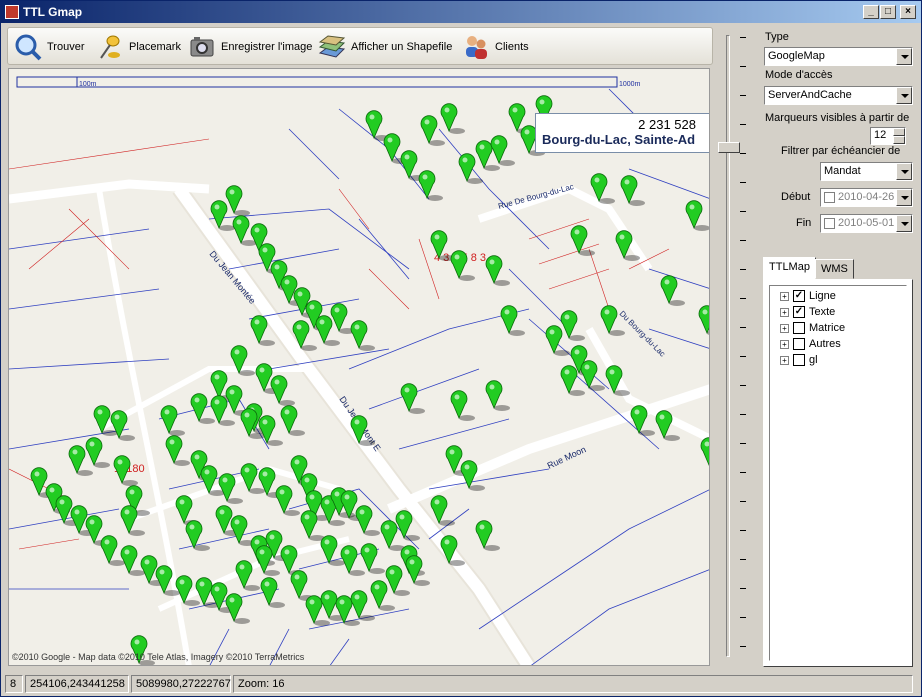 This screenshot has height=697, width=922. What do you see at coordinates (888, 12) in the screenshot?
I see `maximize-button: □` at bounding box center [888, 12].